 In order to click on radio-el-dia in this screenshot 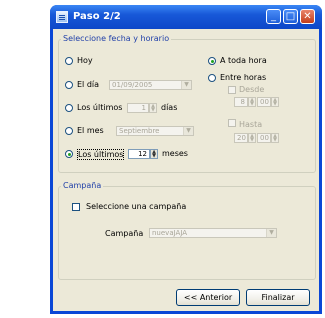, I will do `click(69, 85)`.